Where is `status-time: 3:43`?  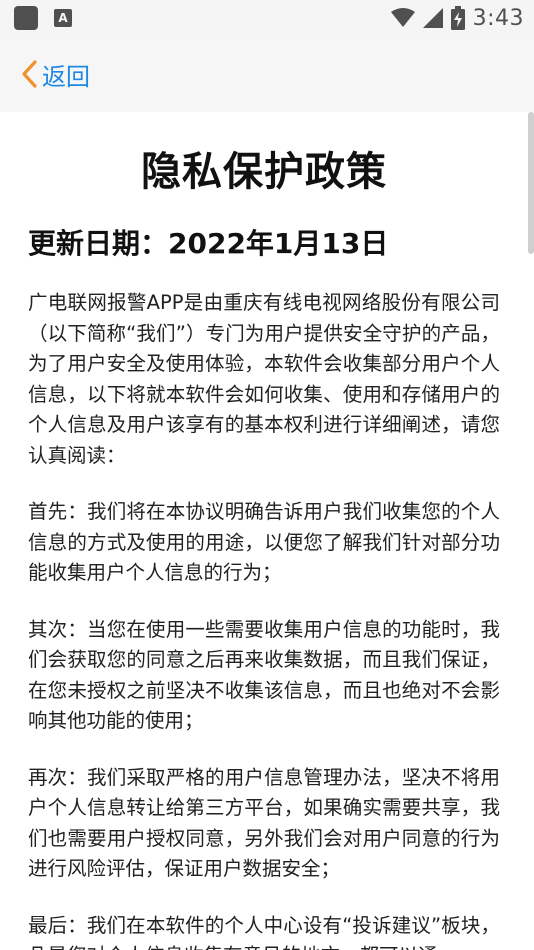
status-time: 3:43 is located at coordinates (498, 18).